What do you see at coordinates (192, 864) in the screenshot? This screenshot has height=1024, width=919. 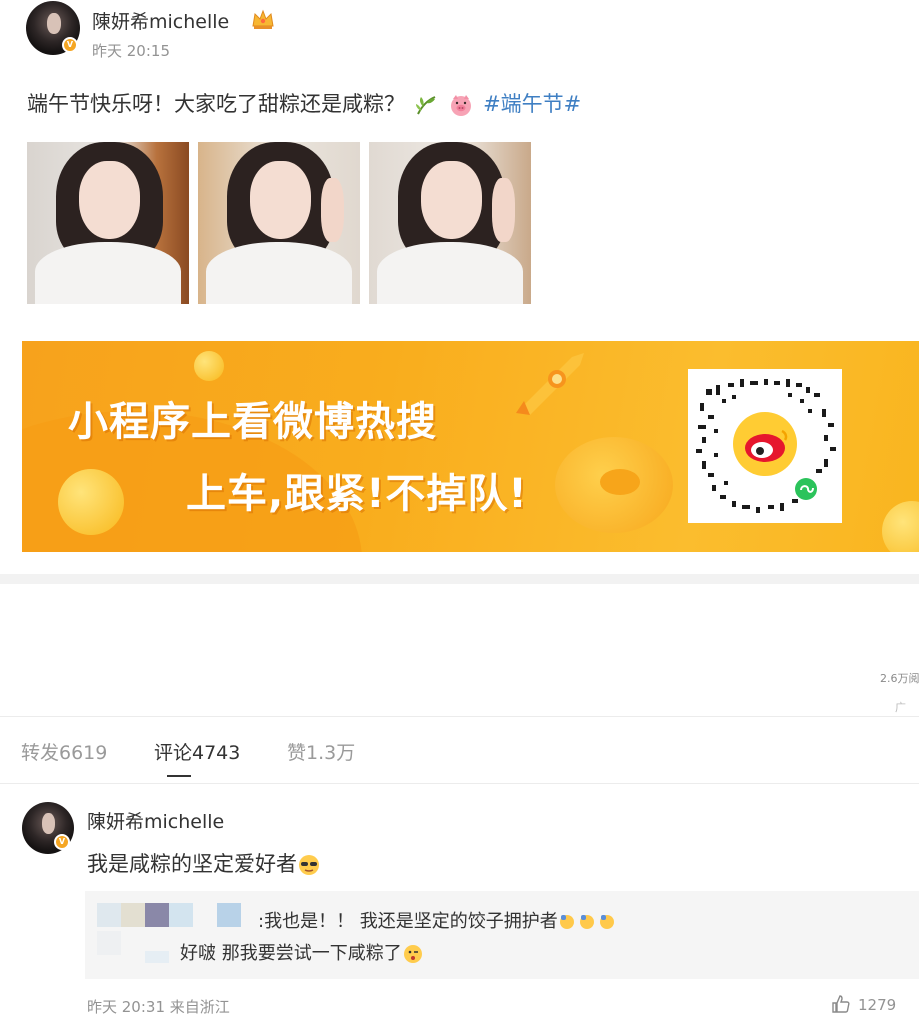 I see `comment-body: 我是咸粽的坚定爱好者` at bounding box center [192, 864].